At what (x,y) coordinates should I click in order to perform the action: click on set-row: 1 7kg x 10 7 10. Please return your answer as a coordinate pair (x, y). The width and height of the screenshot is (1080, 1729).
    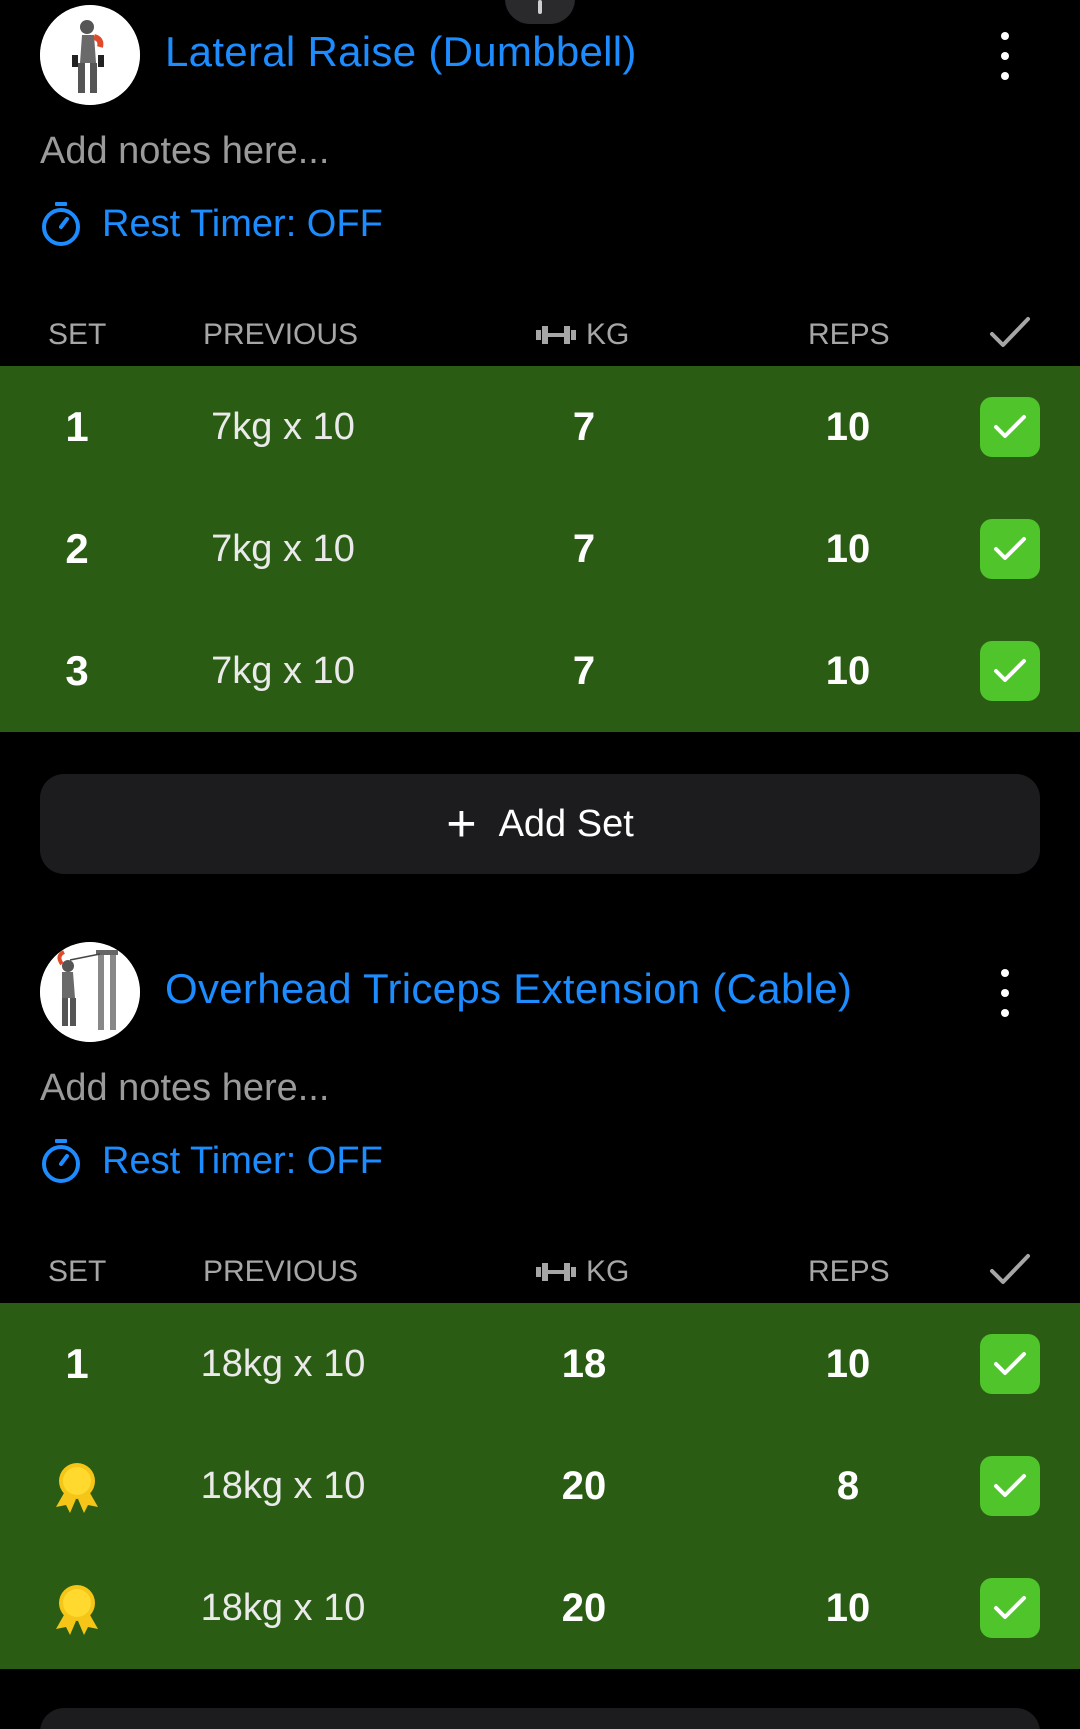
    Looking at the image, I should click on (540, 427).